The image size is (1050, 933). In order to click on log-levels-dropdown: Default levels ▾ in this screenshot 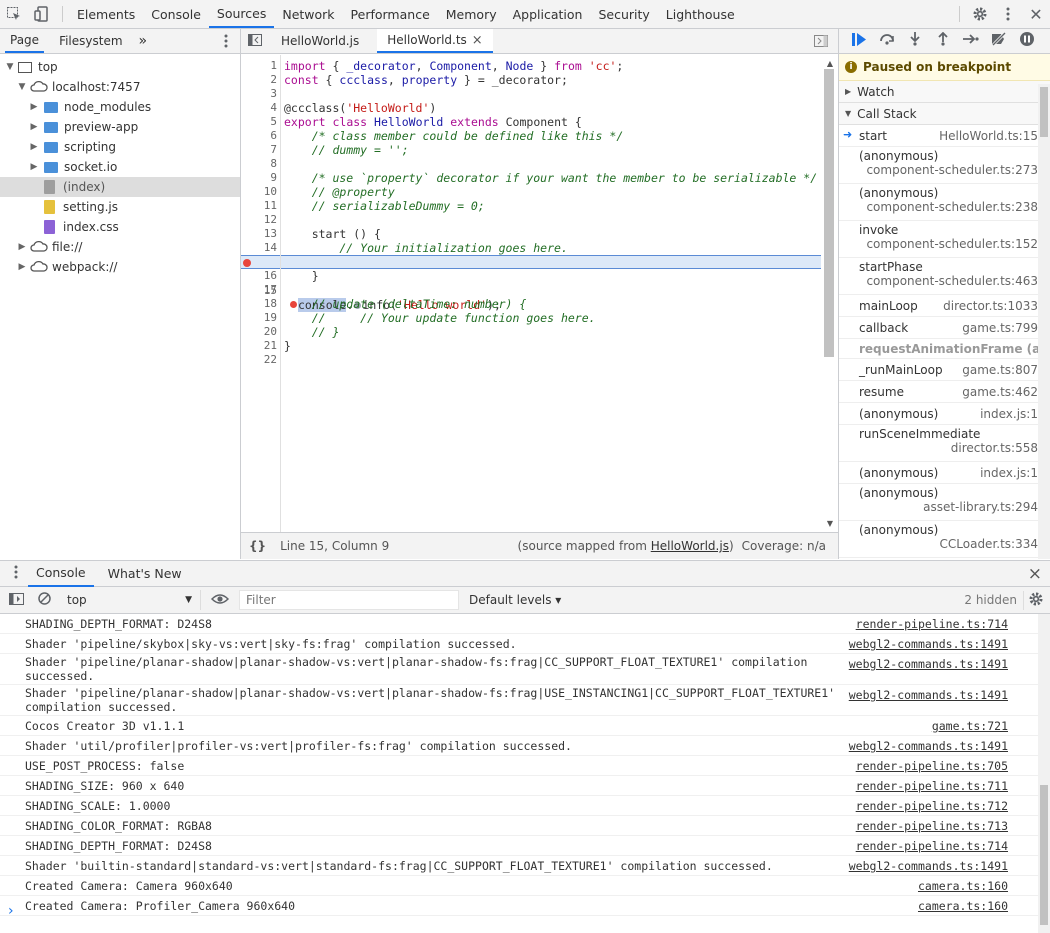, I will do `click(515, 600)`.